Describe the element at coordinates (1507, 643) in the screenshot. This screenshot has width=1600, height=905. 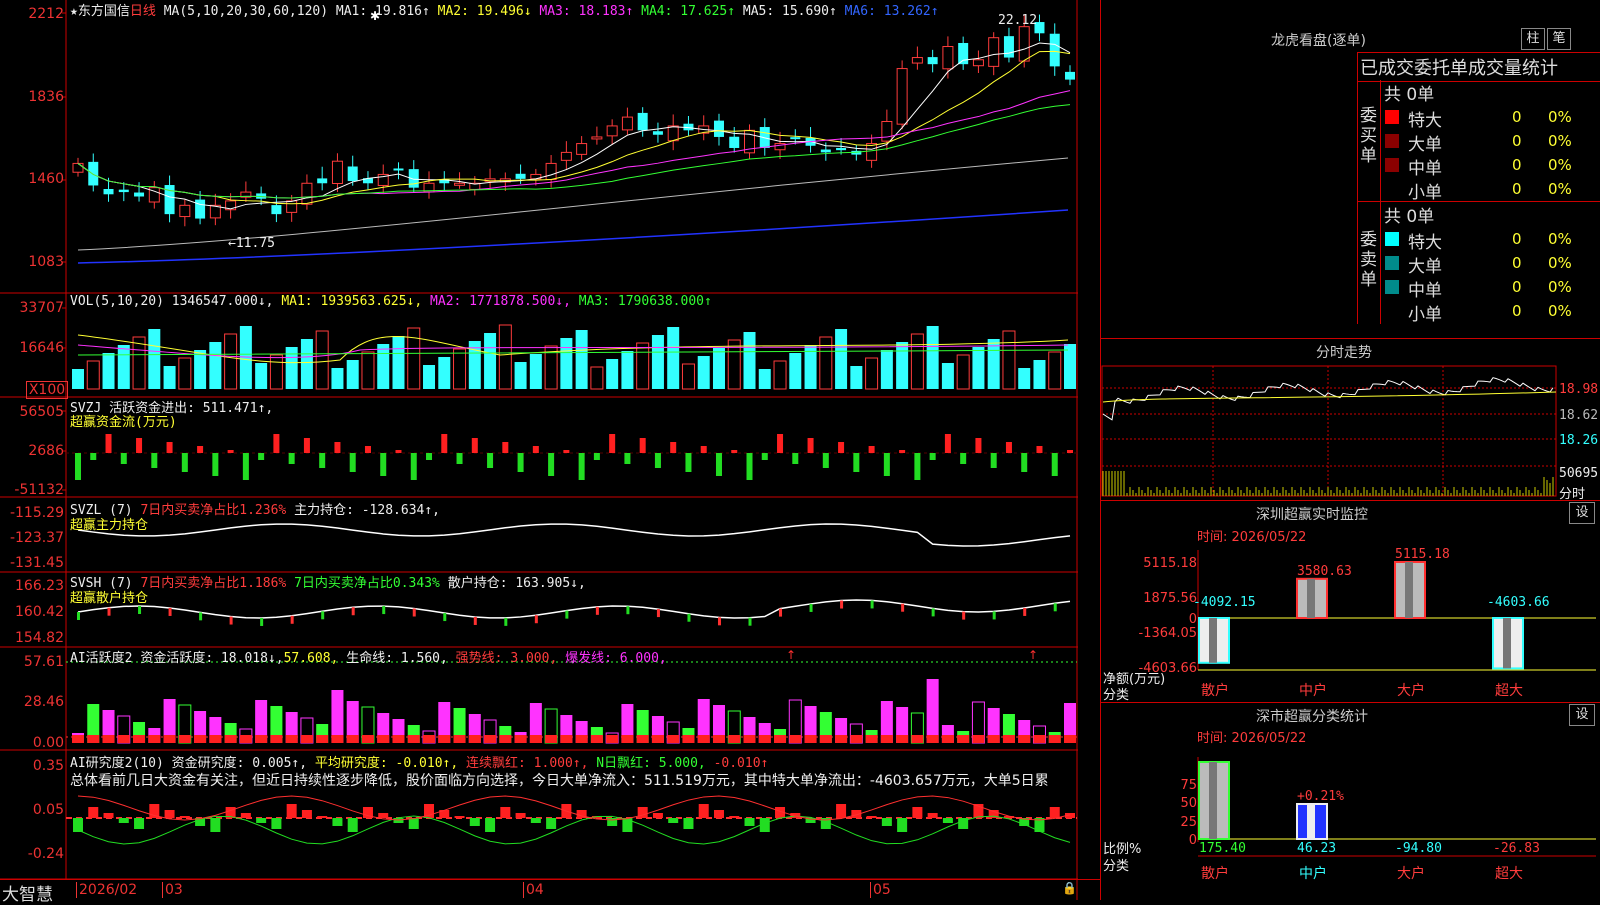
I see `bar-highlight` at that location.